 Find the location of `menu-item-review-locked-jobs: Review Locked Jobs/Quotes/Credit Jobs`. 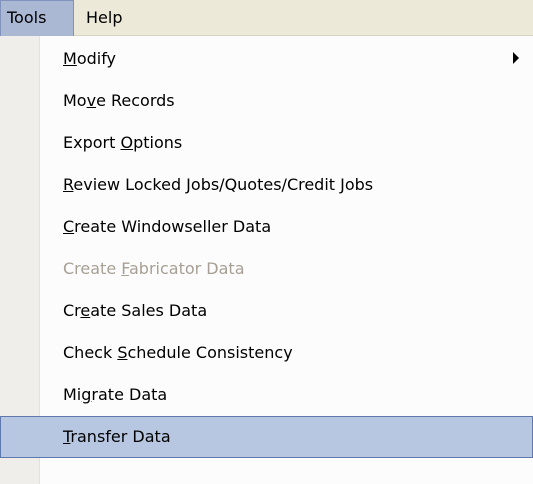

menu-item-review-locked-jobs: Review Locked Jobs/Quotes/Credit Jobs is located at coordinates (266, 185).